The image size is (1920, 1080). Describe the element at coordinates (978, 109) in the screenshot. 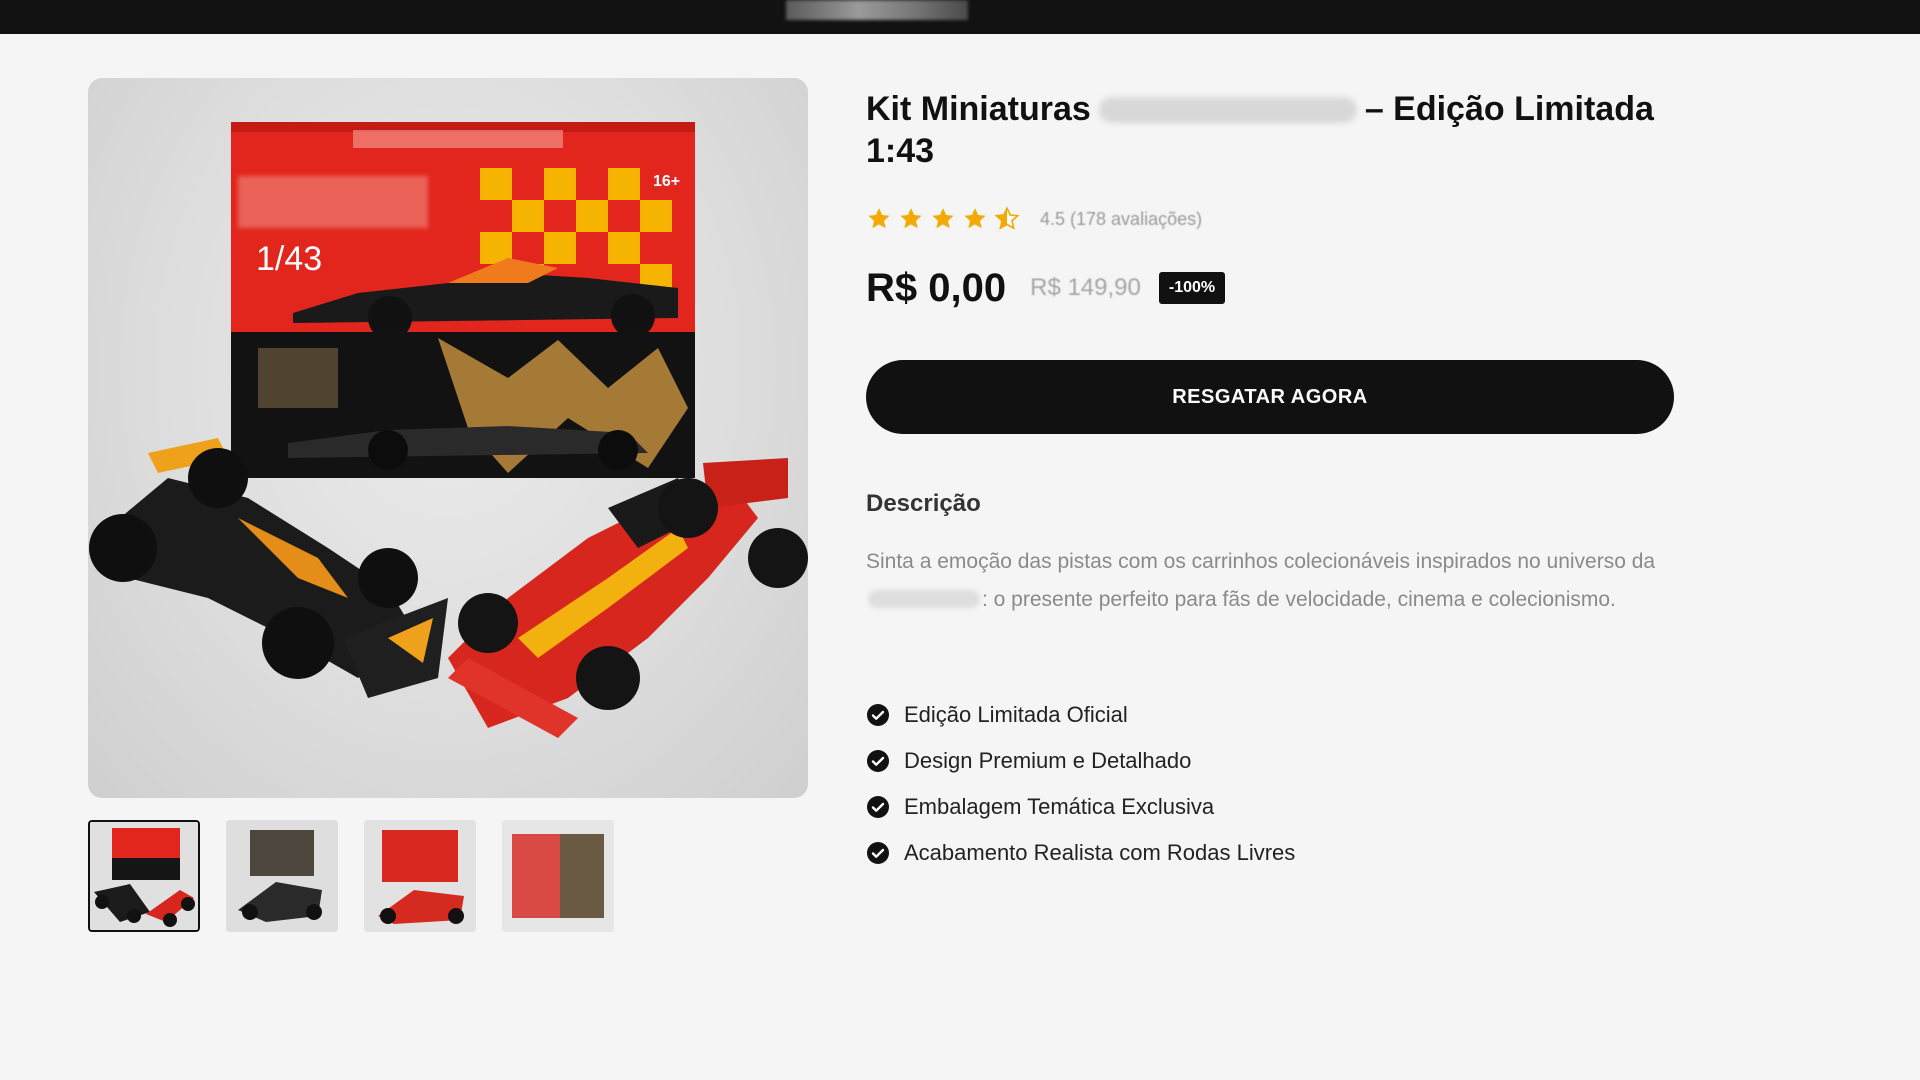

I see `product-title-prefix: Kit Miniaturas` at that location.